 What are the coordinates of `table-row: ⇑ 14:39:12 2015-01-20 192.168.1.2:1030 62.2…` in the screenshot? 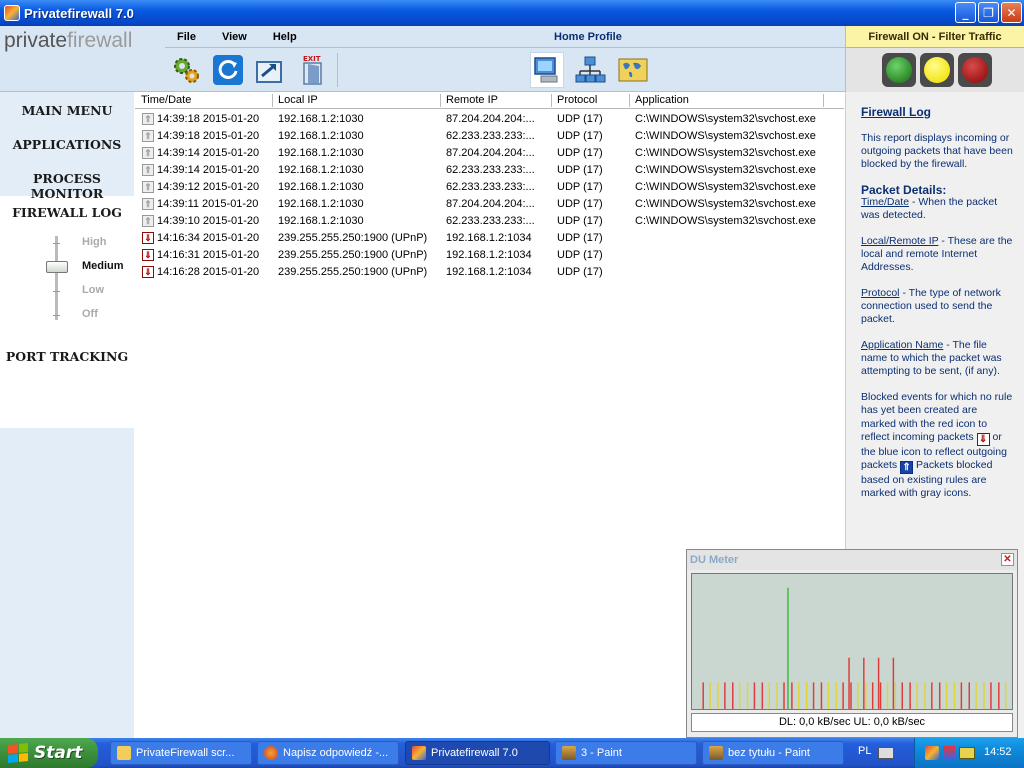 It's located at (489, 187).